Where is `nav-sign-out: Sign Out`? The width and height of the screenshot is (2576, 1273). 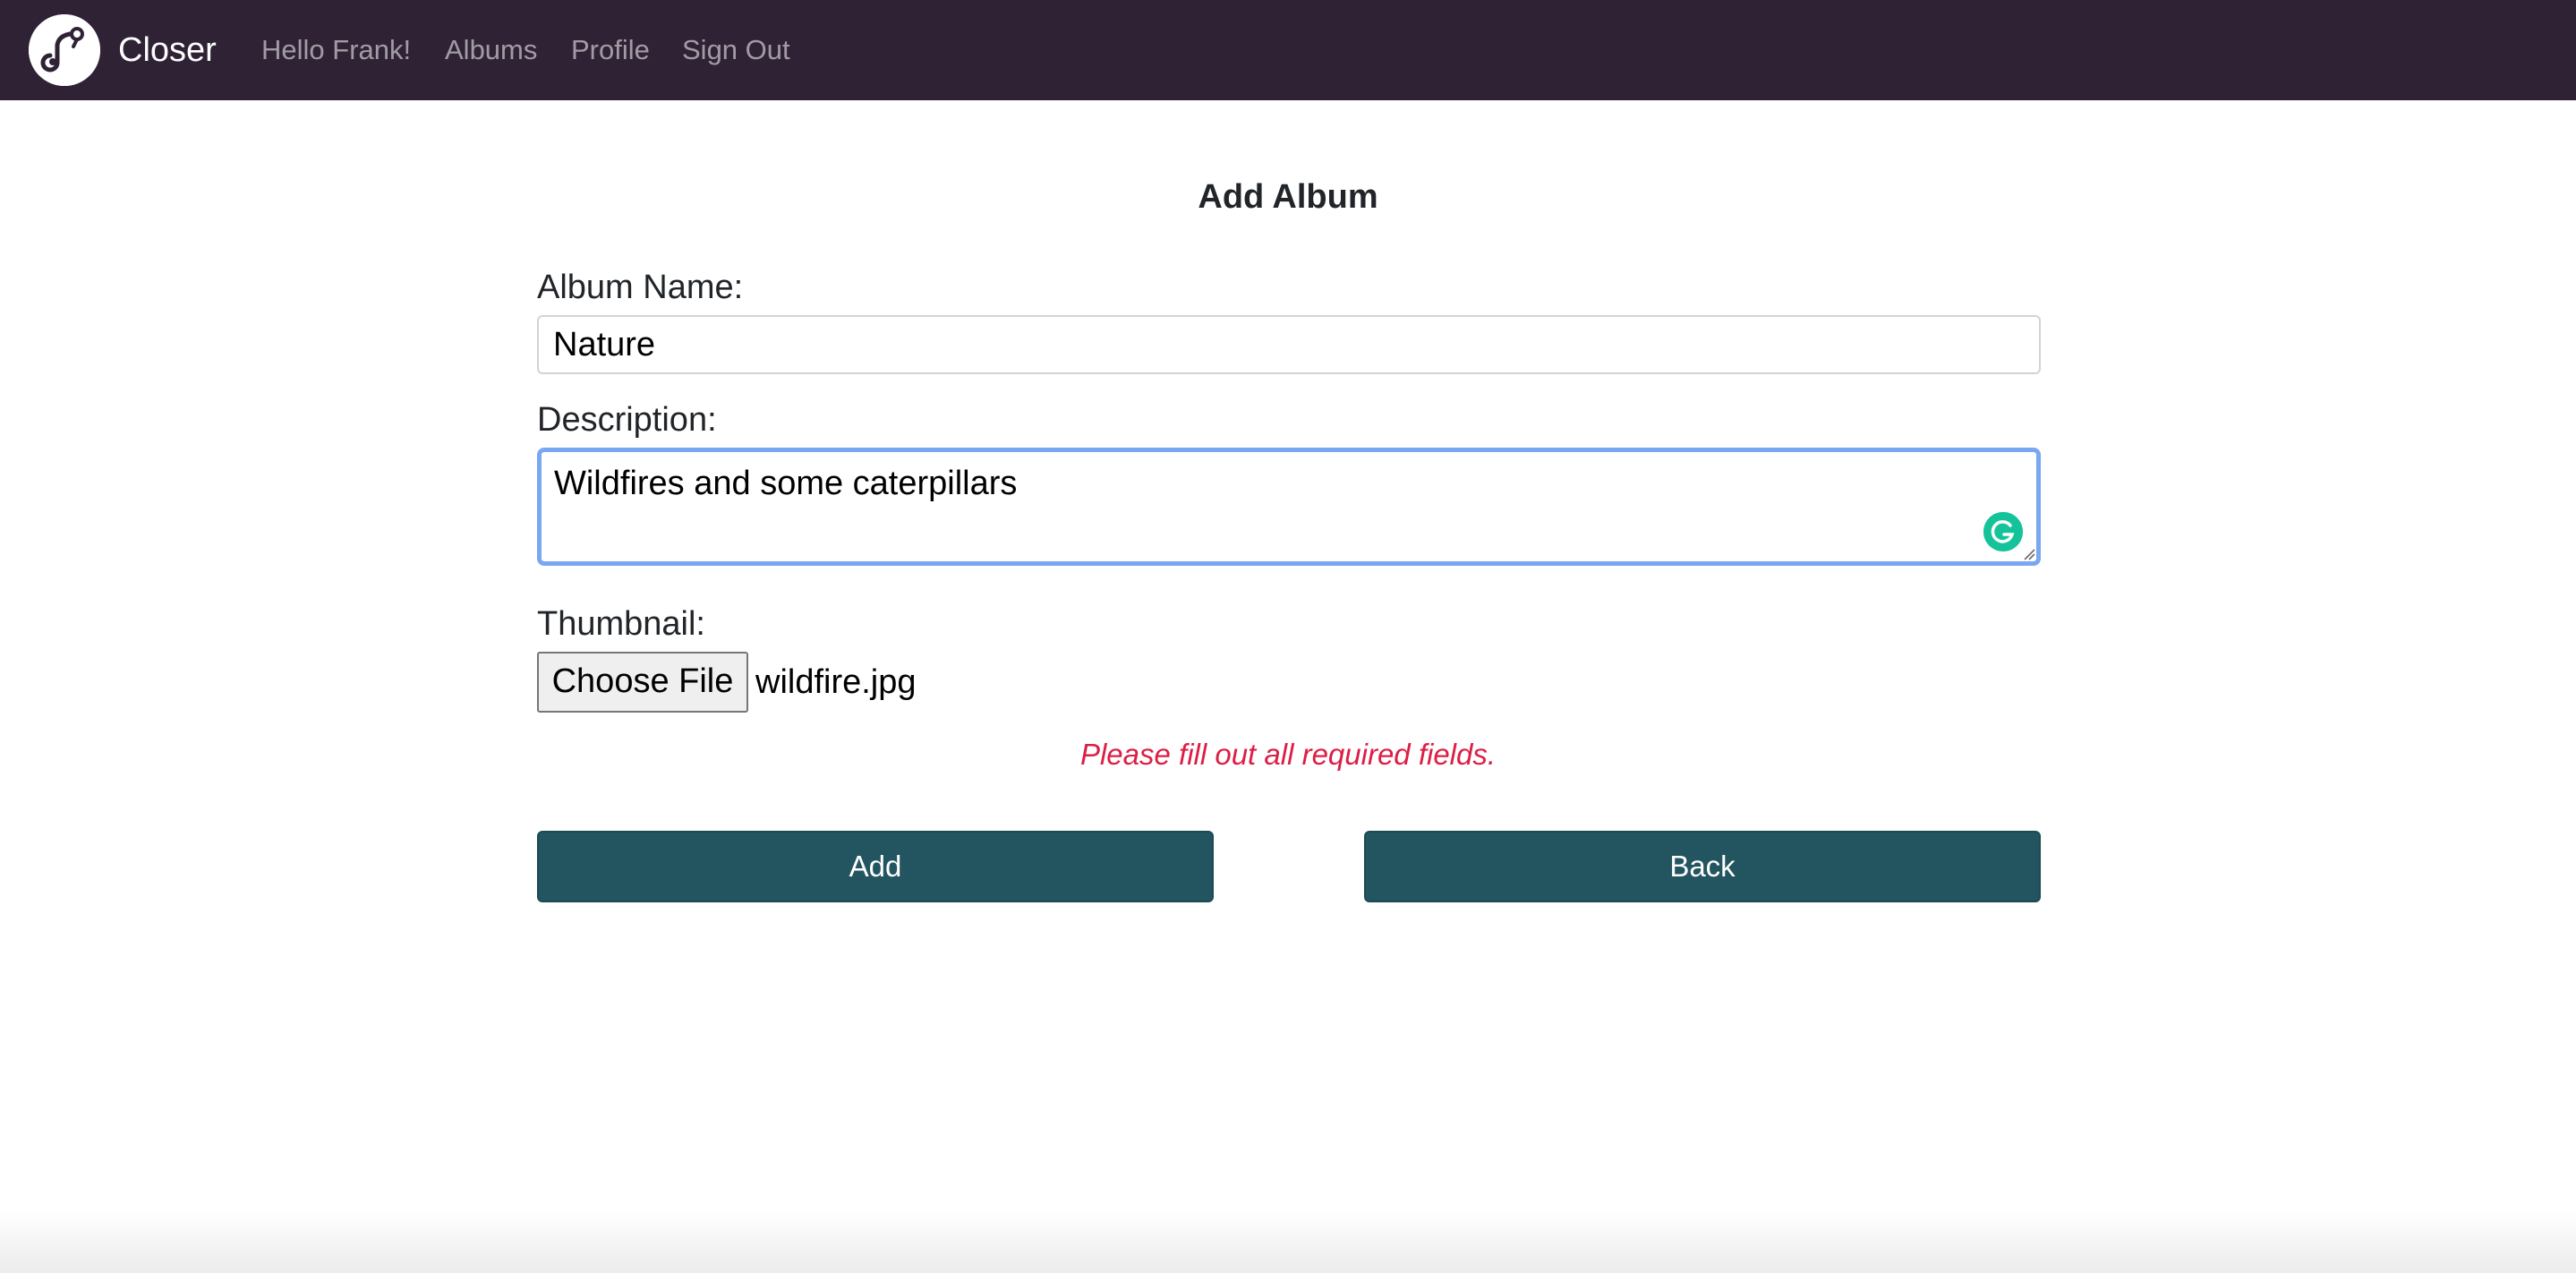 nav-sign-out: Sign Out is located at coordinates (736, 50).